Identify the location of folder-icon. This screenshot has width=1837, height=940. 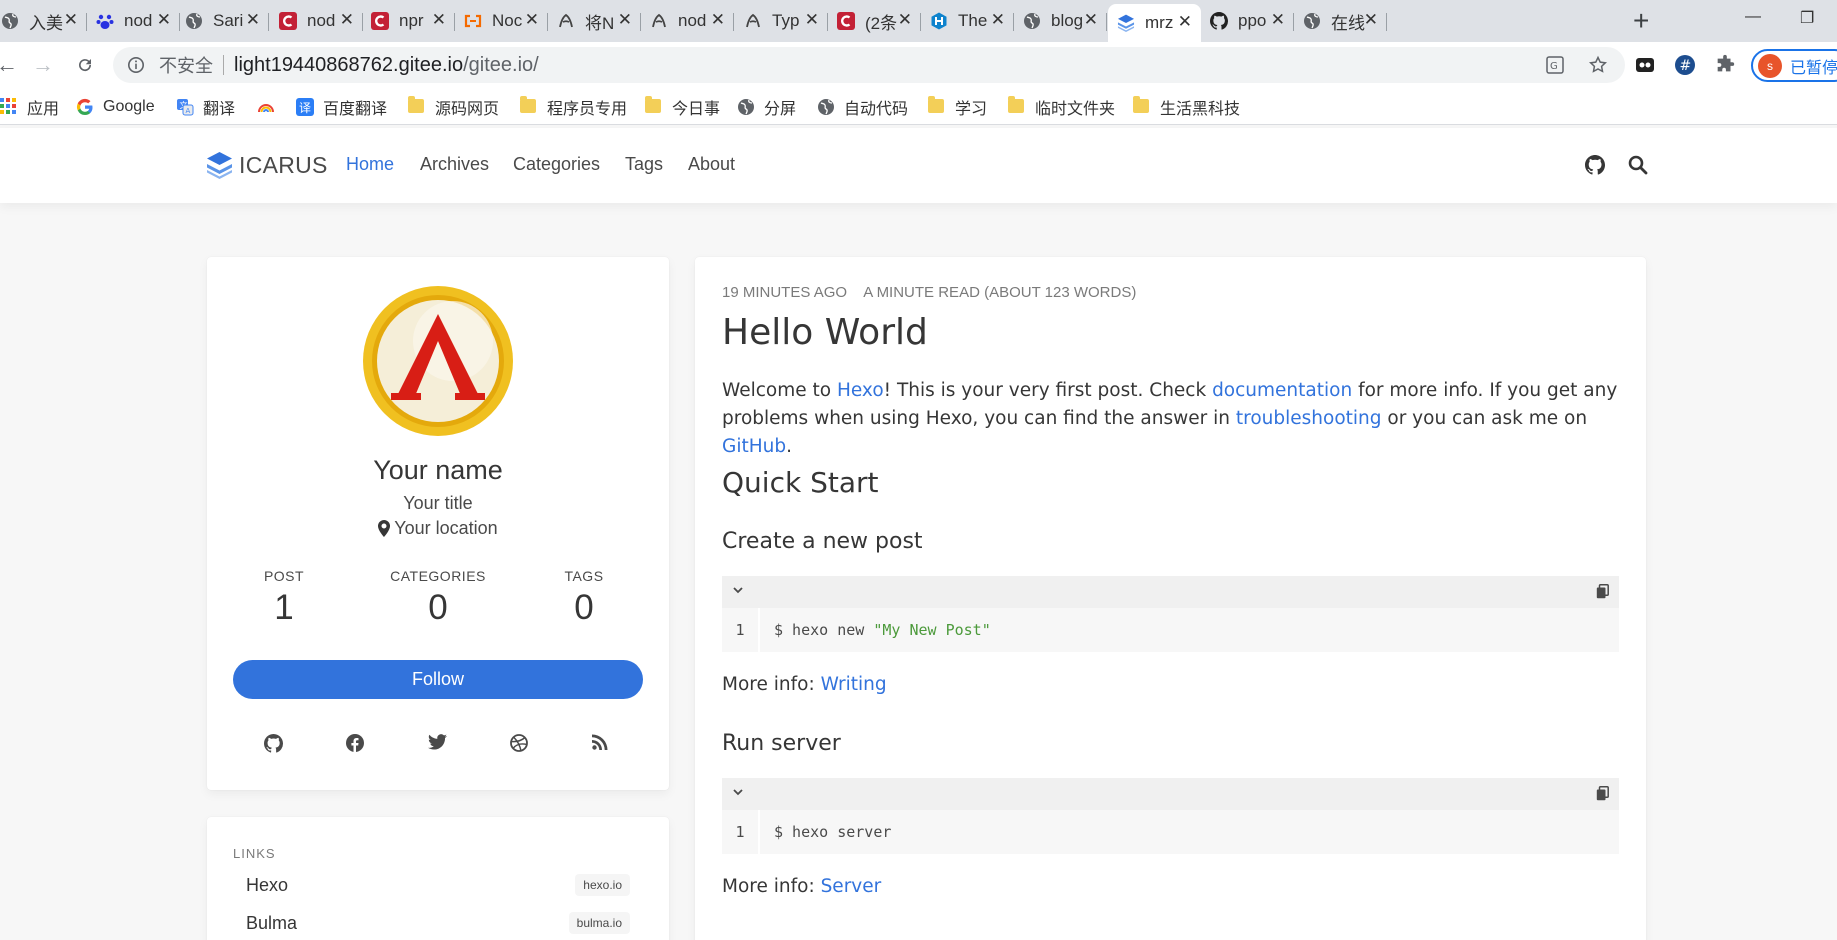
(417, 106).